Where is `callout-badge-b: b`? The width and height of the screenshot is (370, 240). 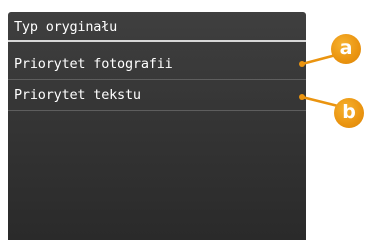 callout-badge-b: b is located at coordinates (349, 113).